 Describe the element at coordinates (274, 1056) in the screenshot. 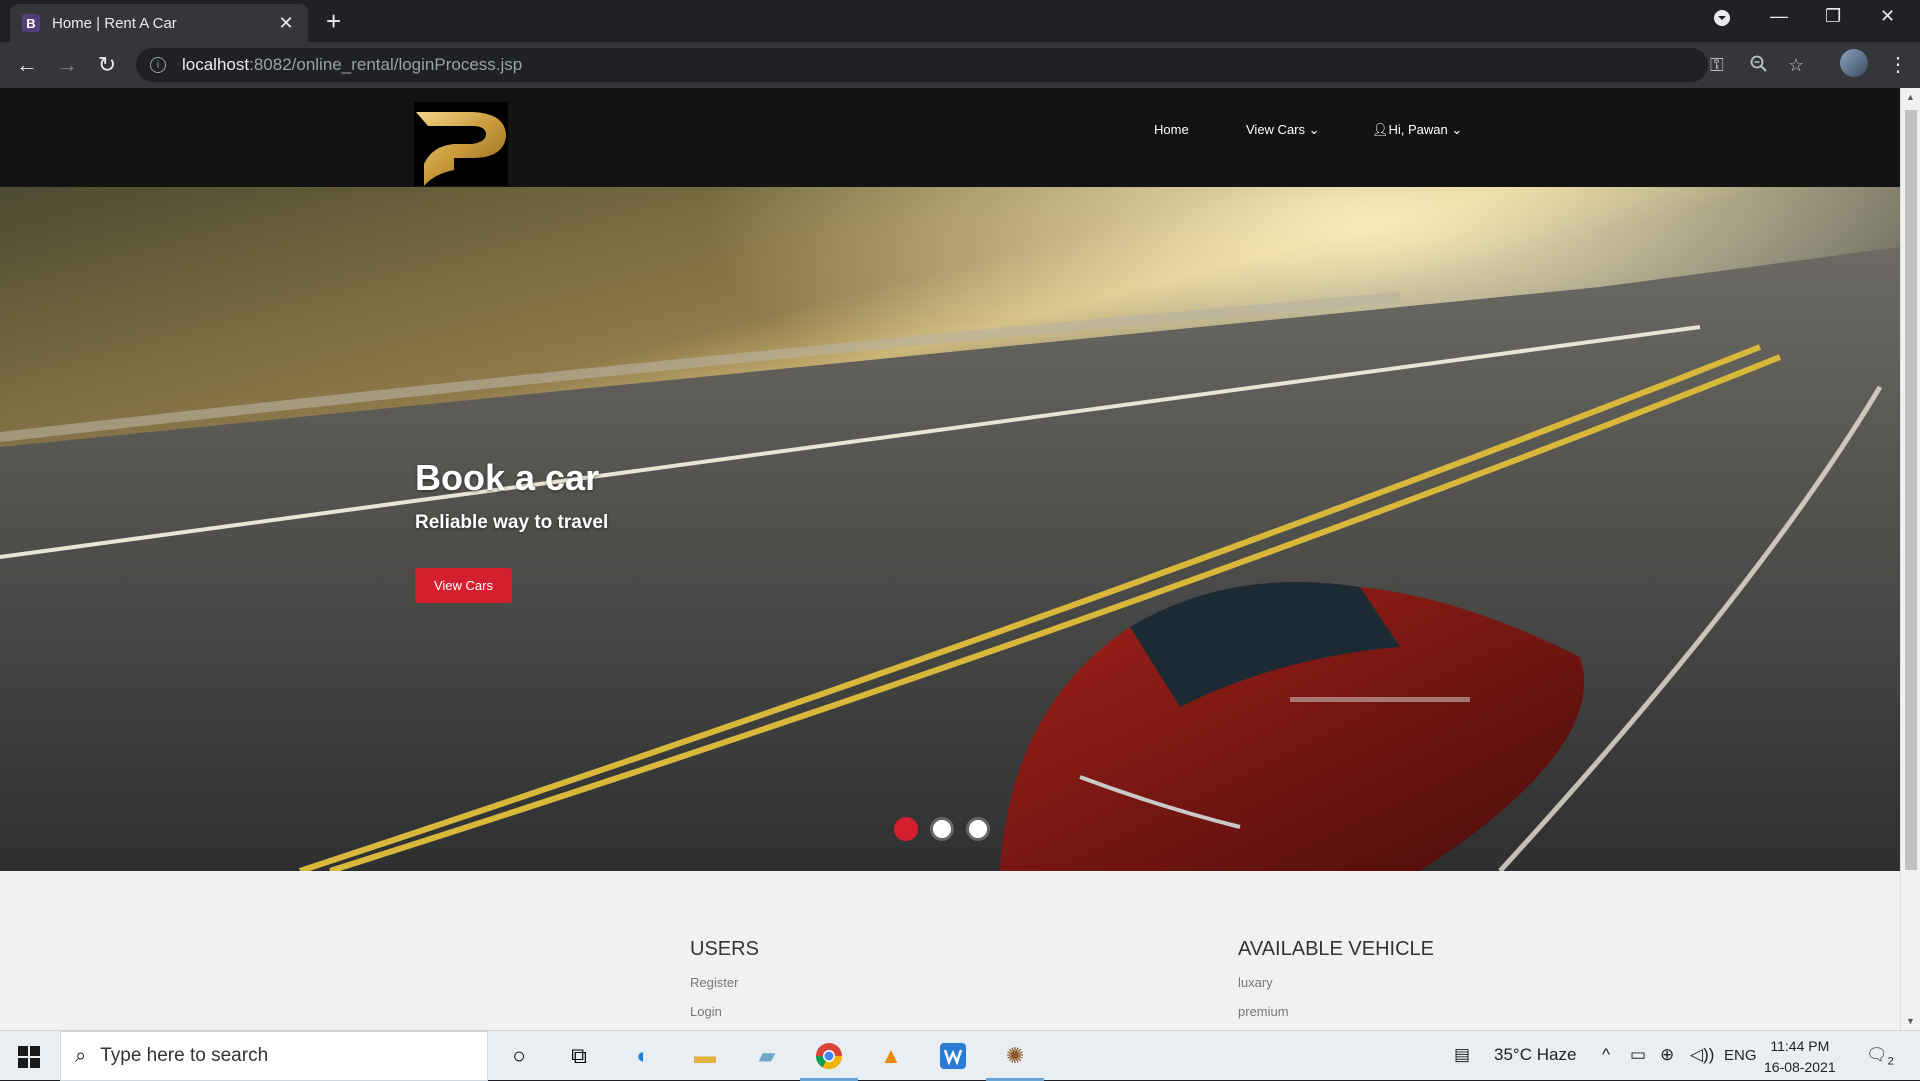

I see `taskbar-search-box: ⌕ Type here to search` at that location.